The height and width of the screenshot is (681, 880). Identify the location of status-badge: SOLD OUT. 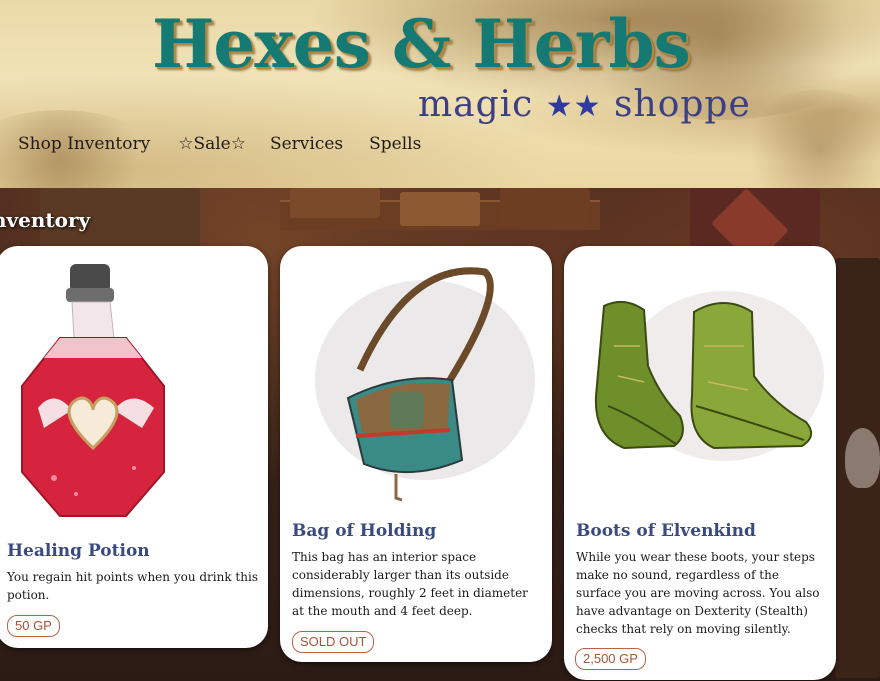
(333, 642).